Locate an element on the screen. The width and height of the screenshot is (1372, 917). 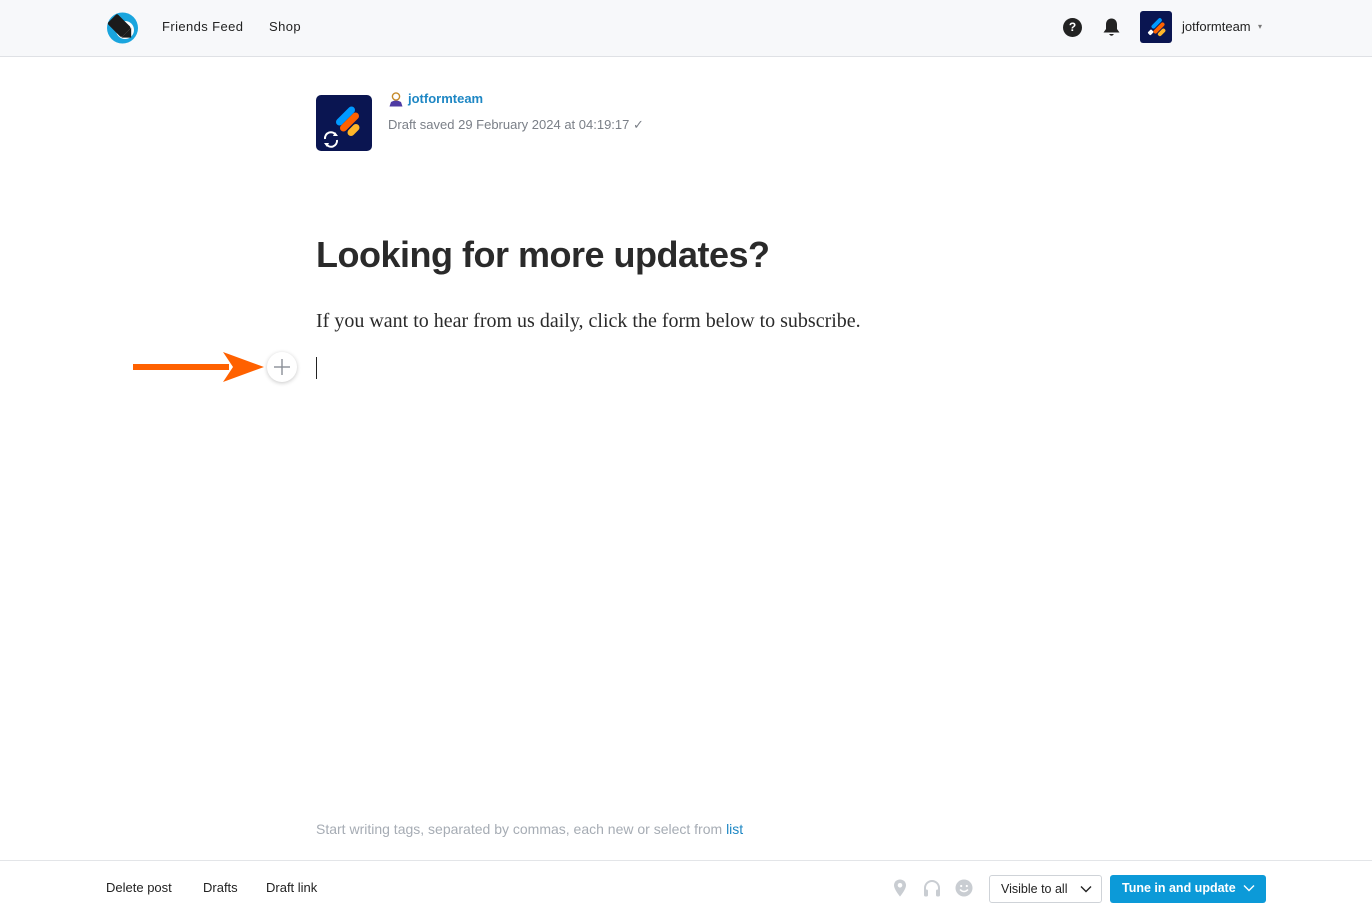
pen-logo-icon is located at coordinates (122, 27).